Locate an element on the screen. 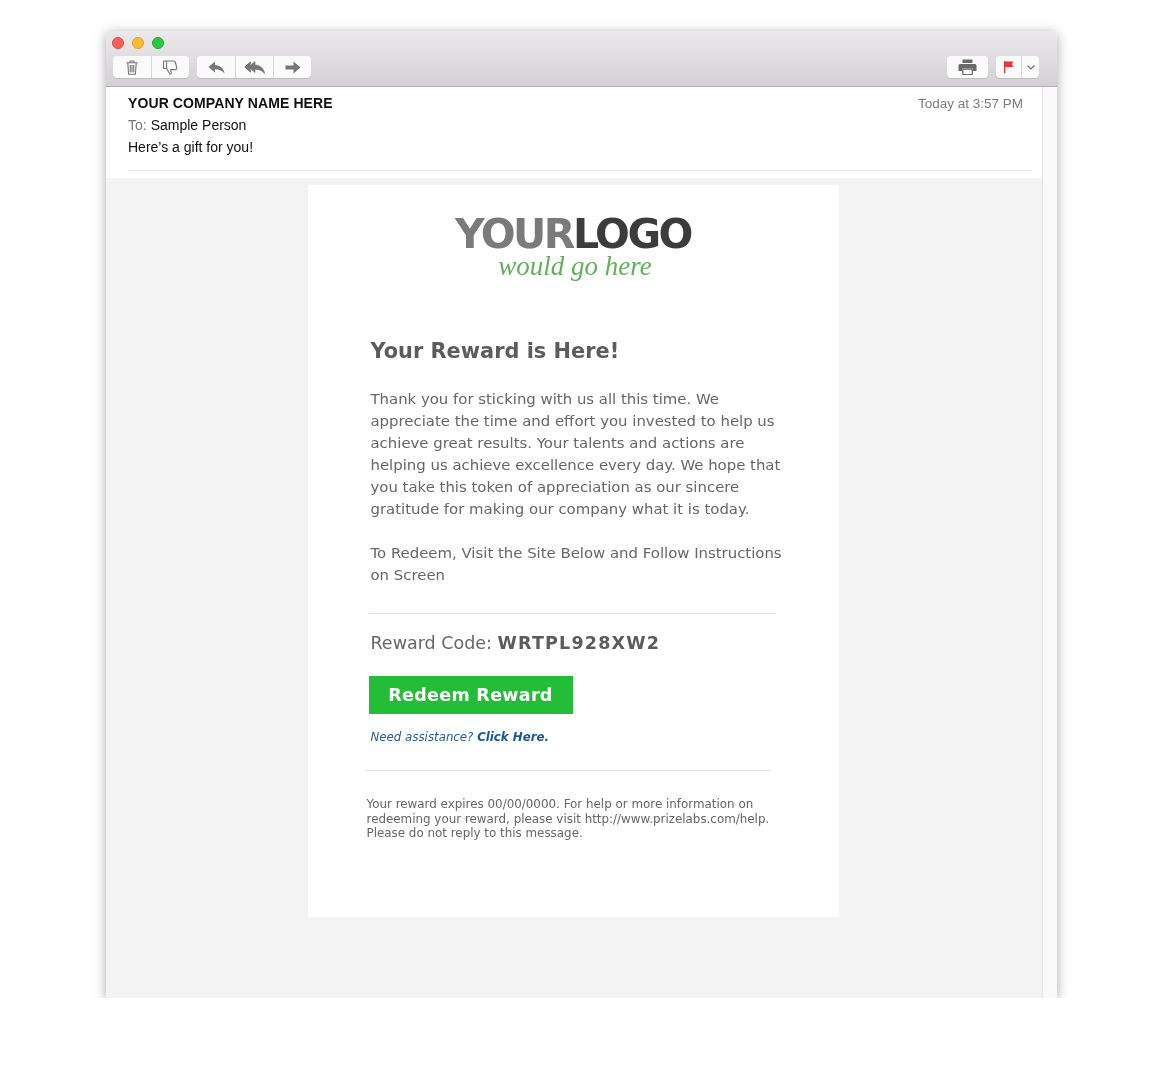 Image resolution: width=1152 pixels, height=1073 pixels. flag-icon is located at coordinates (1008, 67).